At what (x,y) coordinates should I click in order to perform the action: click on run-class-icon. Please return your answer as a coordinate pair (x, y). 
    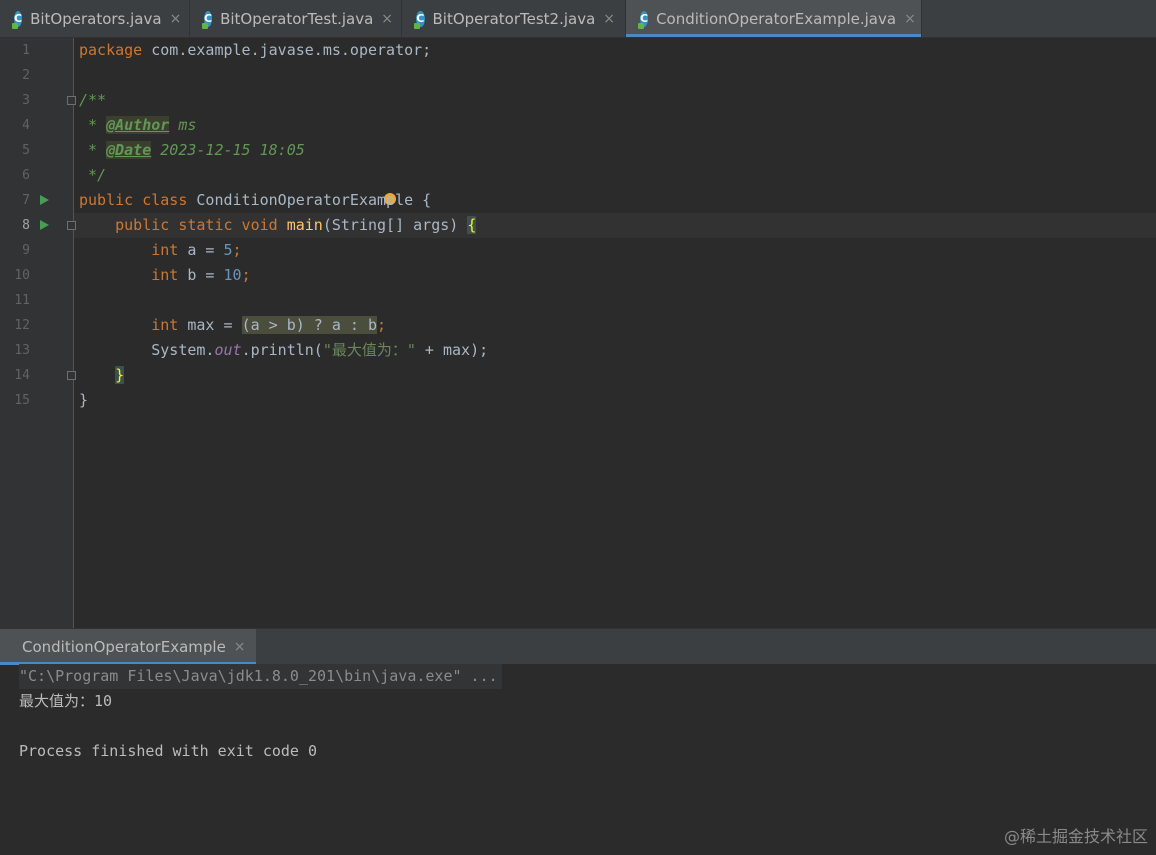
    Looking at the image, I should click on (44, 200).